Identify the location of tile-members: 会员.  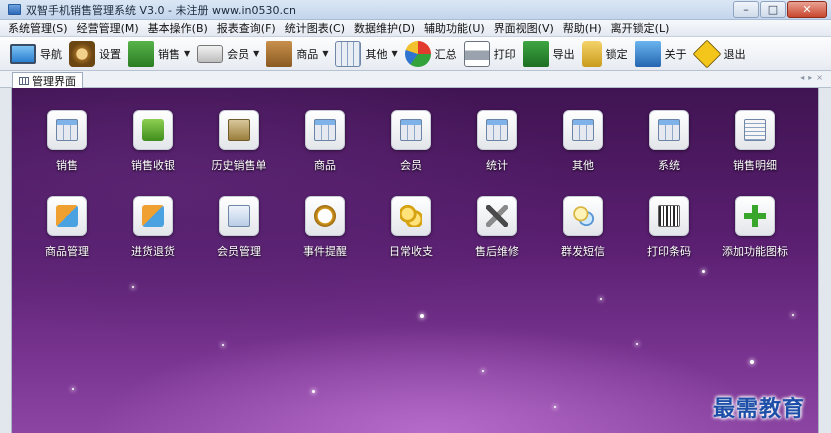
(411, 141).